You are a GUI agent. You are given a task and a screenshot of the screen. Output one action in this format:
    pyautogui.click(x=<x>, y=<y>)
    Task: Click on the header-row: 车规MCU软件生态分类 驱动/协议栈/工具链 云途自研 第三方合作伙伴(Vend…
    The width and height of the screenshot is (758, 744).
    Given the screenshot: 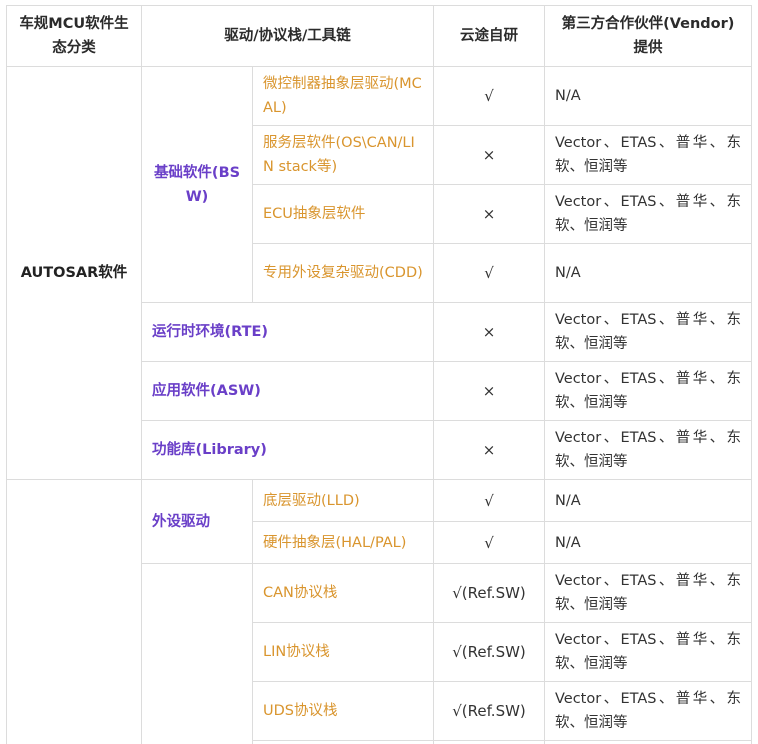 What is the action you would take?
    pyautogui.click(x=379, y=36)
    